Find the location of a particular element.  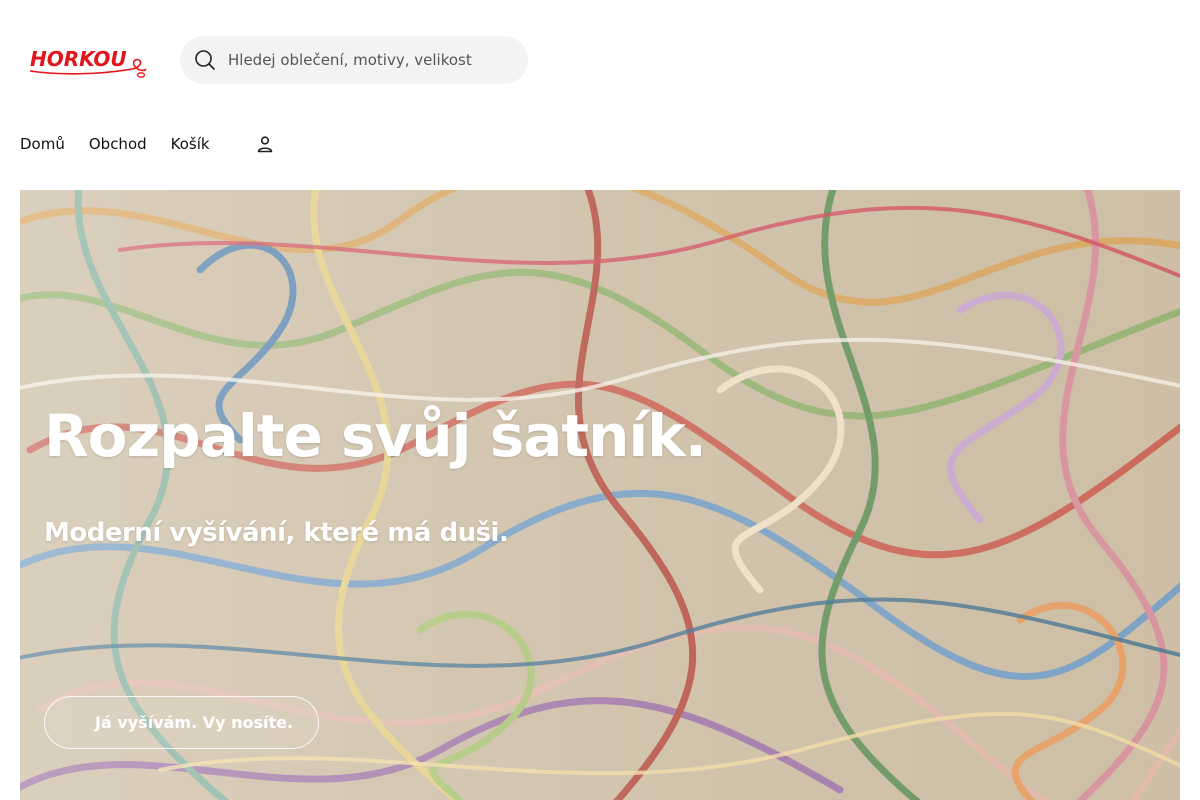

hero-cta-button: Já vyšívám. Vy nosíte. is located at coordinates (181, 722).